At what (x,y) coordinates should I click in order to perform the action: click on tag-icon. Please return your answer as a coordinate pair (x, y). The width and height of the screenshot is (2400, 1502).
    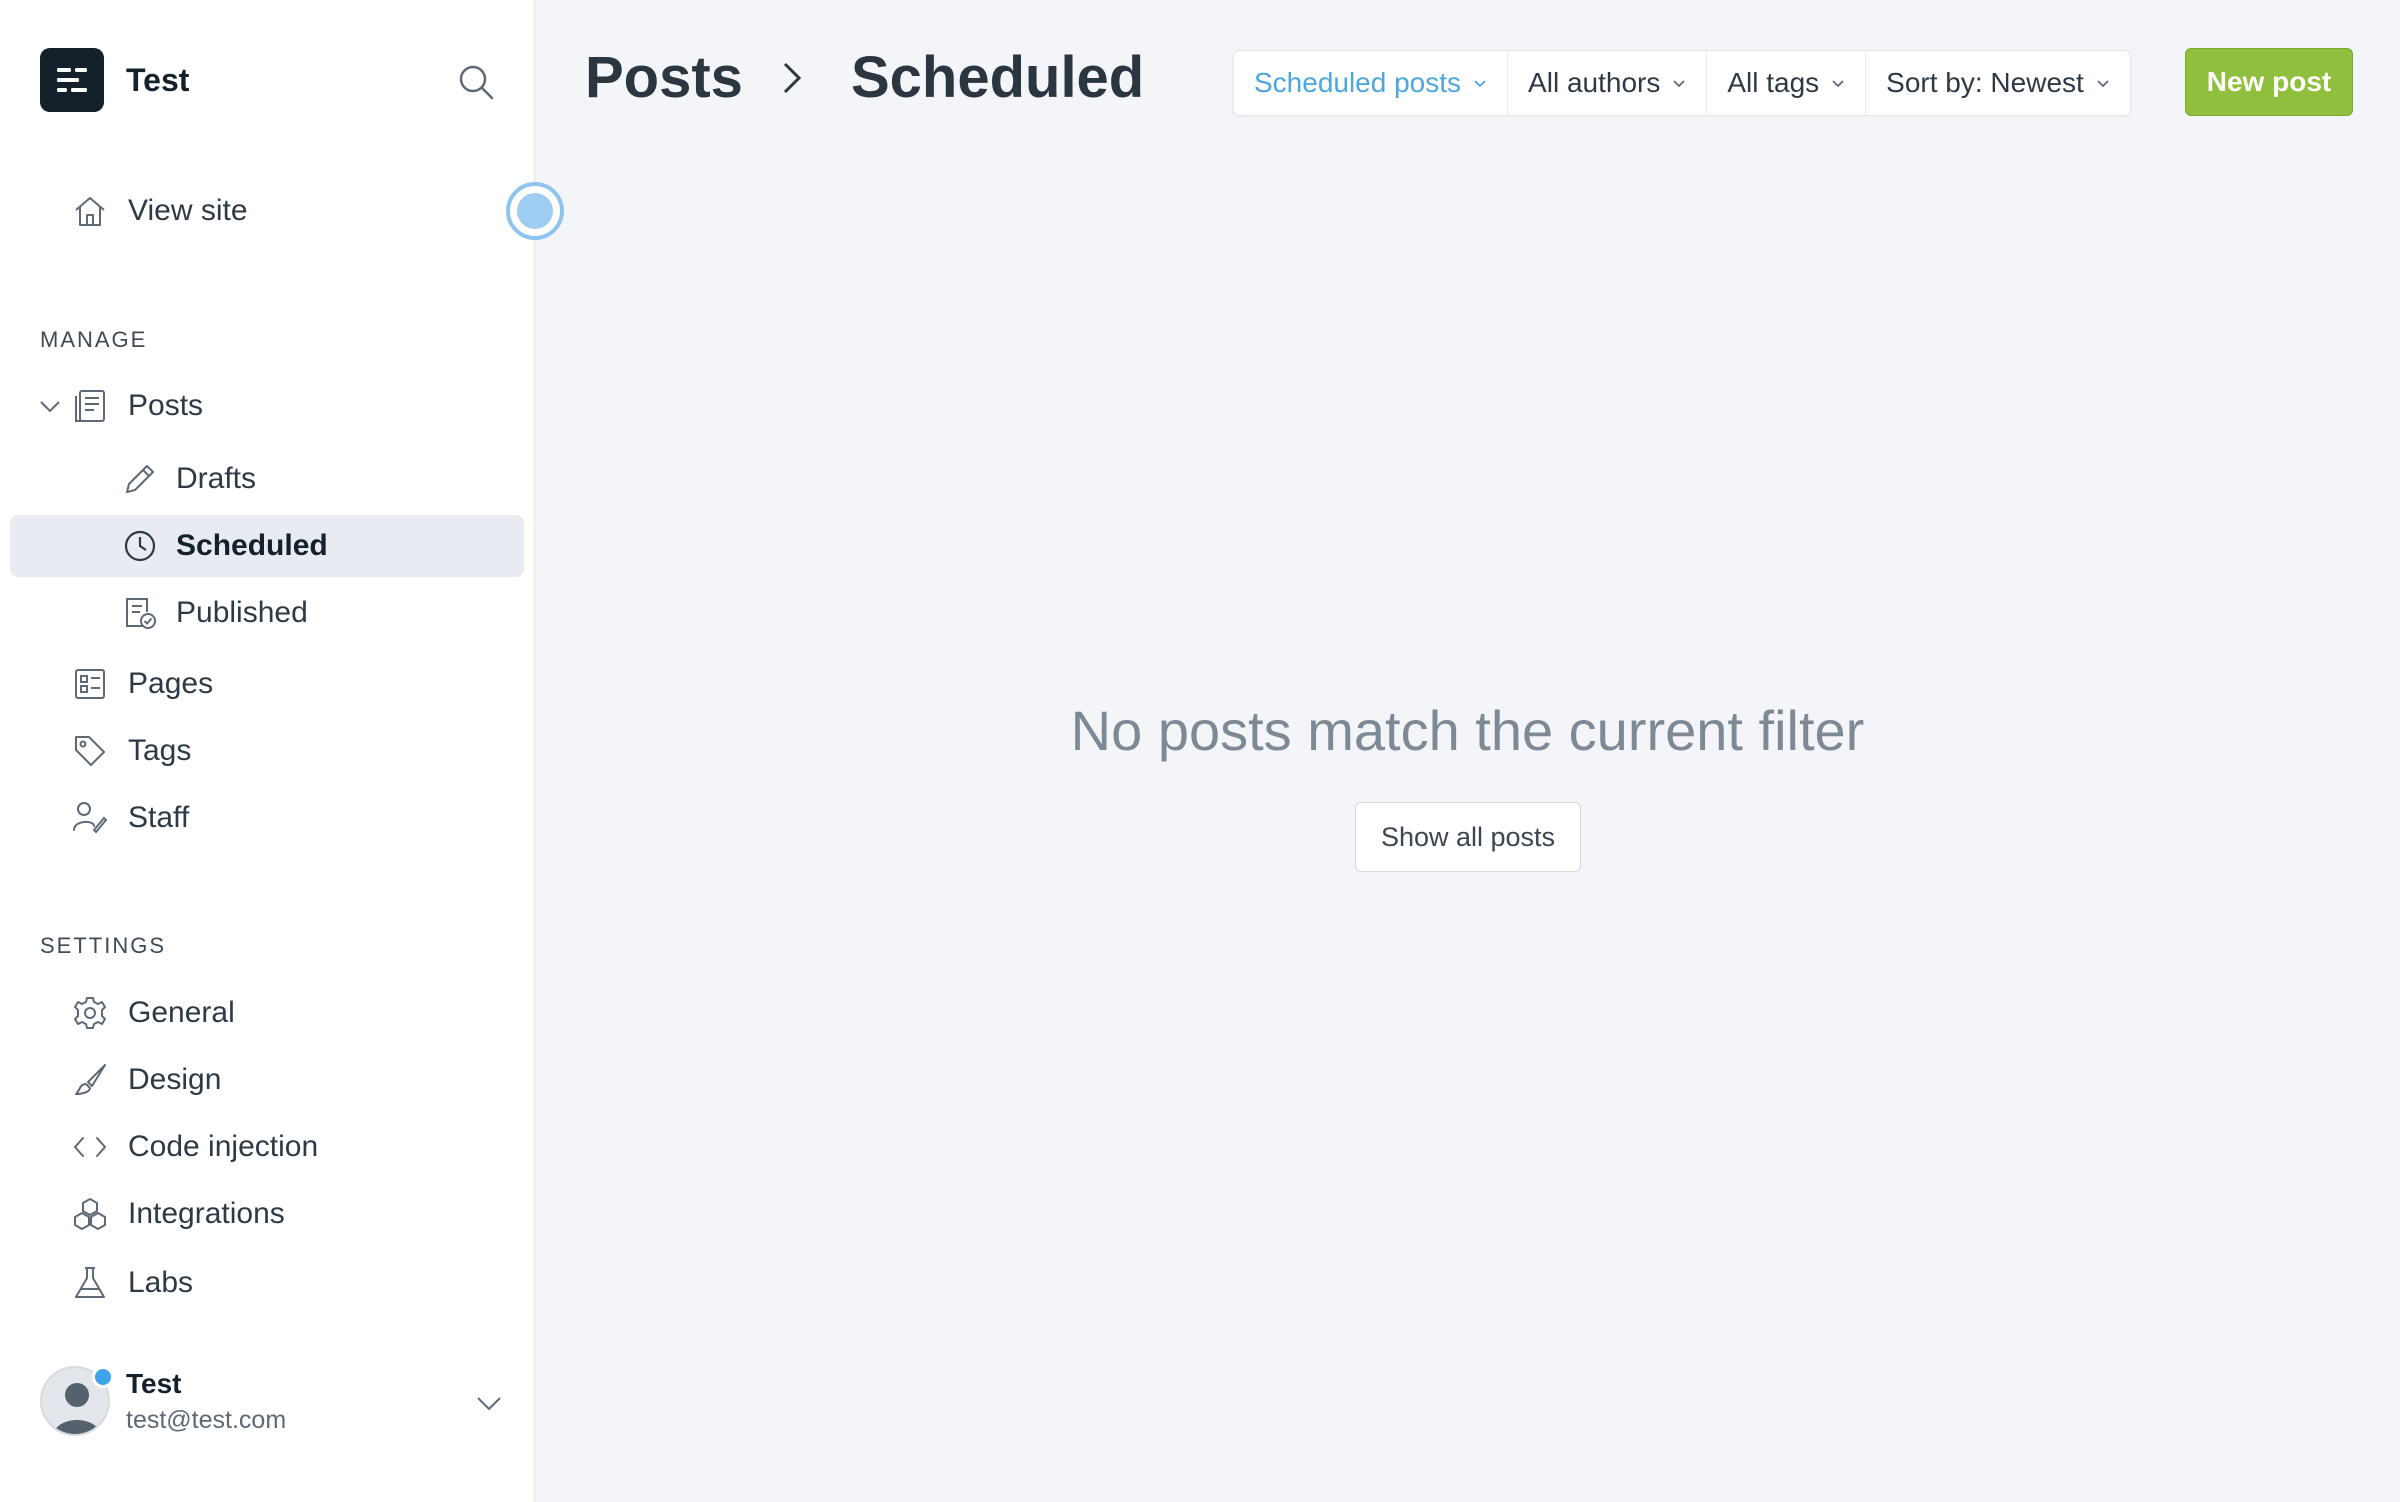
    Looking at the image, I should click on (90, 751).